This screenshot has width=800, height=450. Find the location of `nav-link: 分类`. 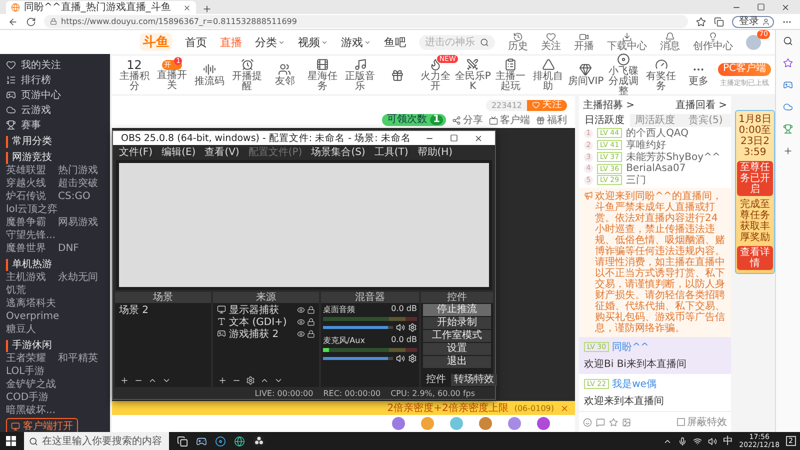

nav-link: 分类 is located at coordinates (270, 42).